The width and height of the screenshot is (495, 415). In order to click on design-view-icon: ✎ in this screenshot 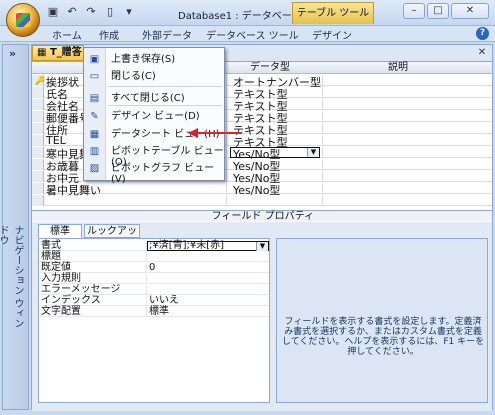, I will do `click(94, 116)`.